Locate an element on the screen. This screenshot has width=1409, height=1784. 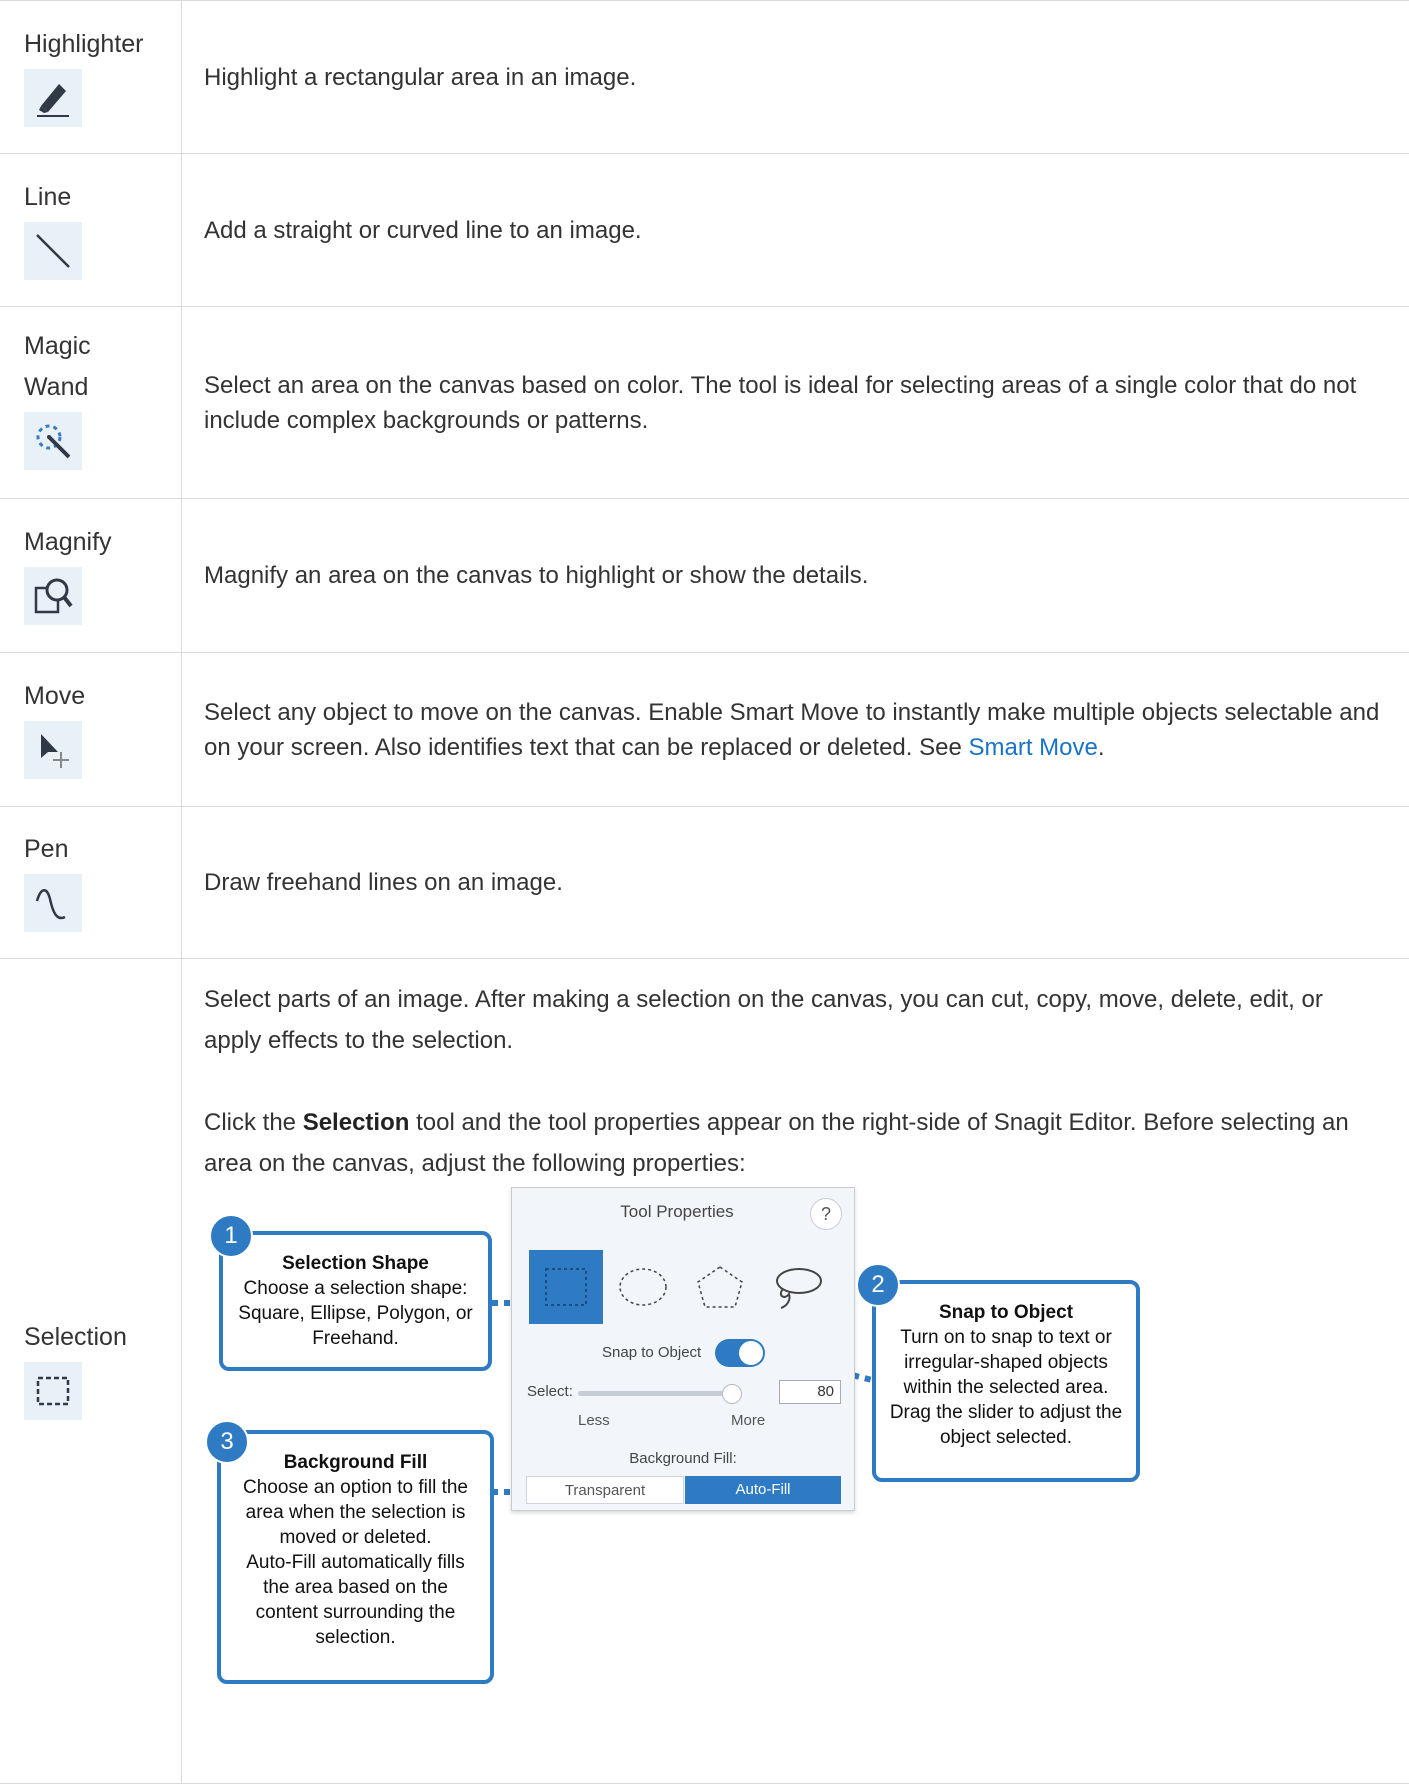
select-value-input: 80 is located at coordinates (810, 1392).